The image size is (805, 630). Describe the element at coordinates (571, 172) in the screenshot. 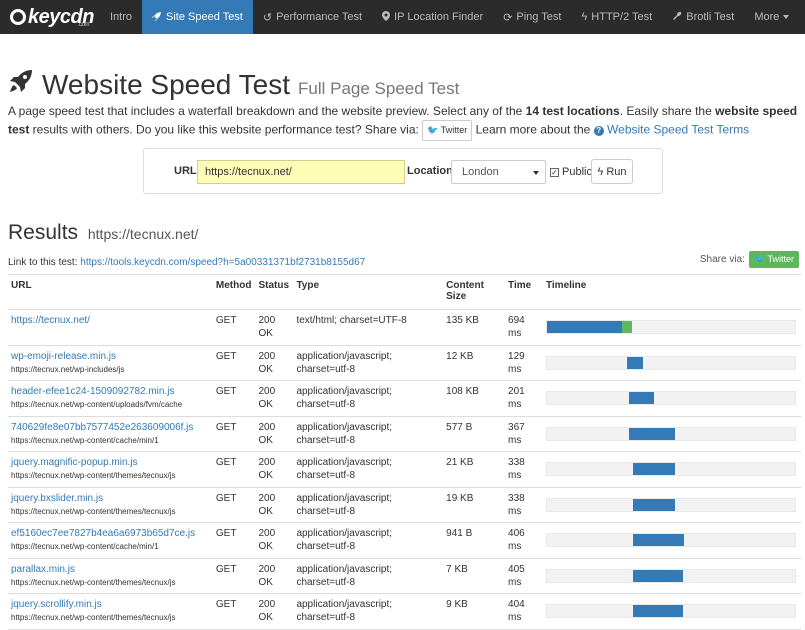

I see `public-checkbox: ✓ Public` at that location.